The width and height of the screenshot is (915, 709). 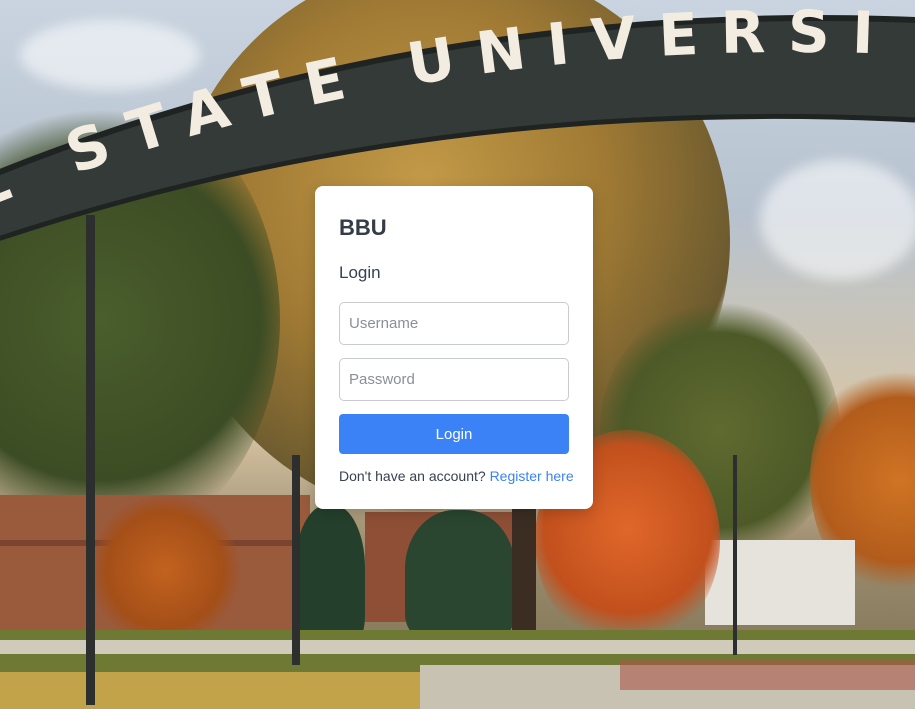 What do you see at coordinates (412, 476) in the screenshot?
I see `register-prompt: Don't have an account?` at bounding box center [412, 476].